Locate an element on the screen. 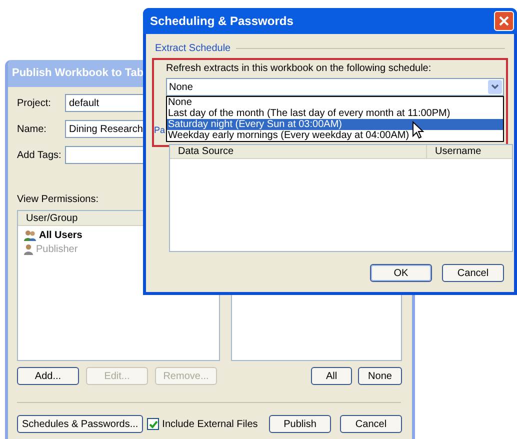 This screenshot has width=517, height=439. column-header: Data Source is located at coordinates (298, 151).